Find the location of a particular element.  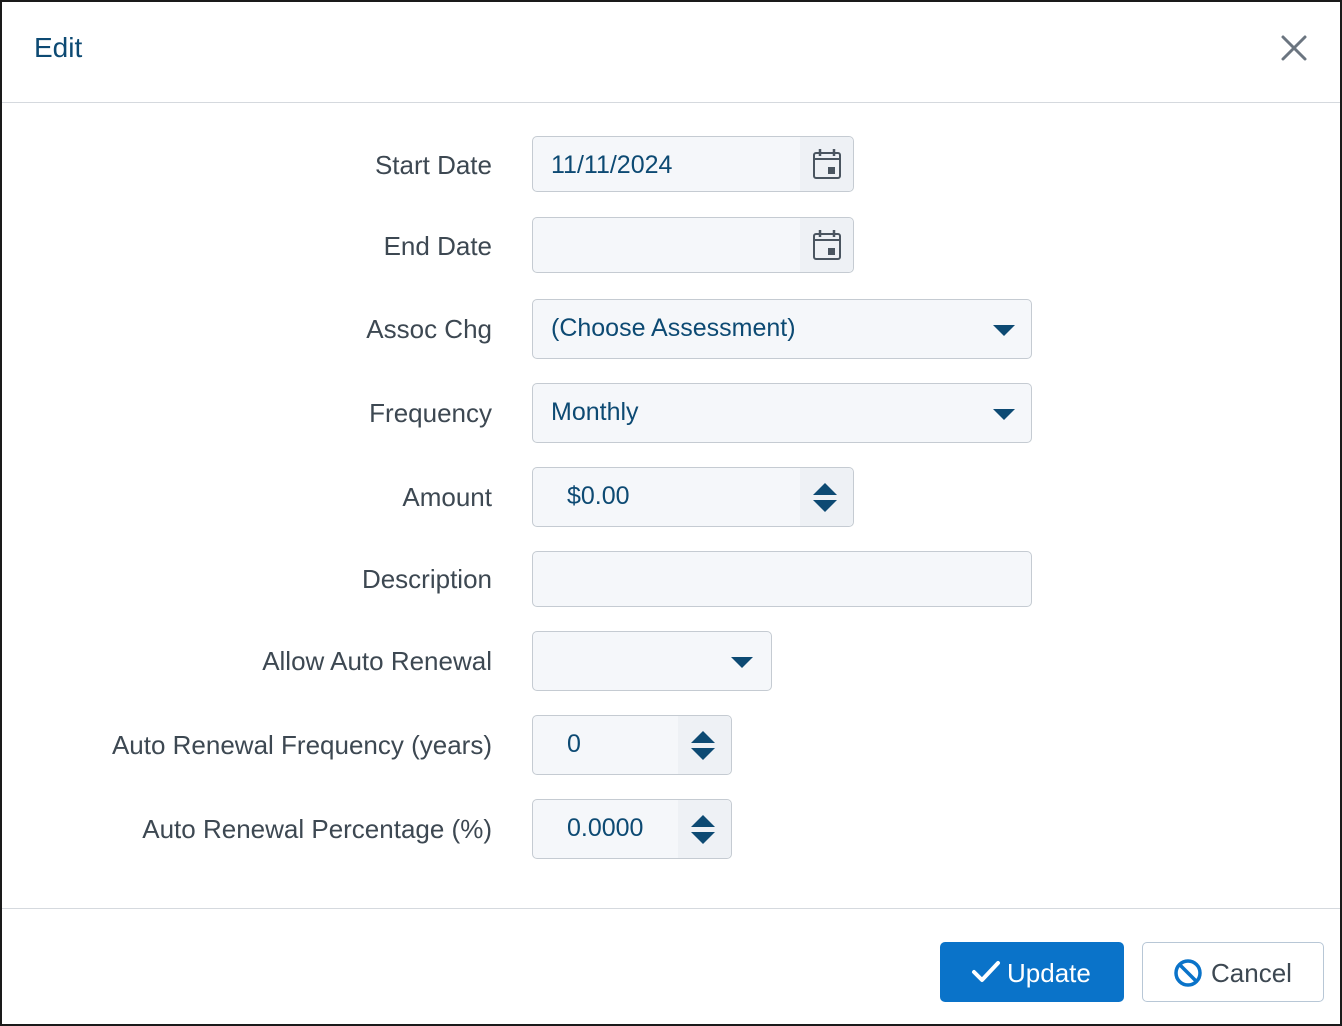

footer-divider is located at coordinates (671, 908).